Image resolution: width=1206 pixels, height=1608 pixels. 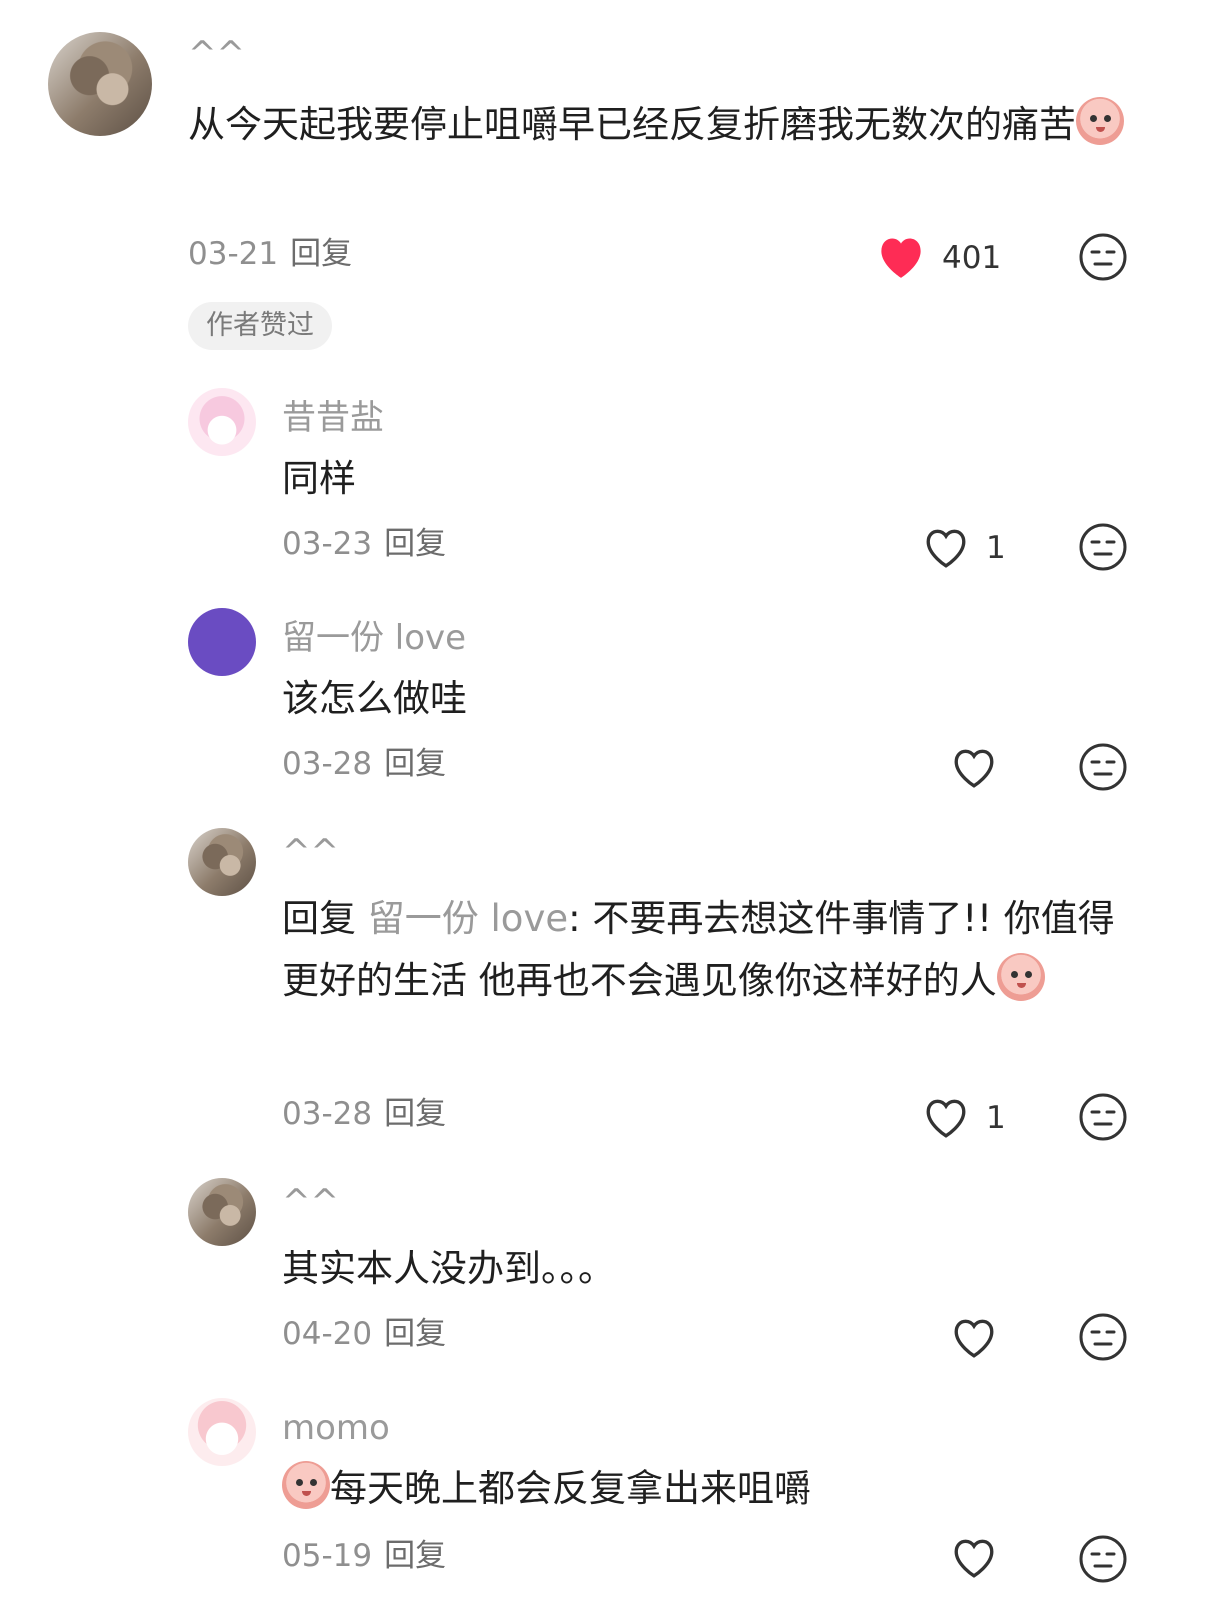 I want to click on comment-text: 从今天起我要停止咀嚼早已经反复折磨我无数次的痛苦, so click(x=663, y=125).